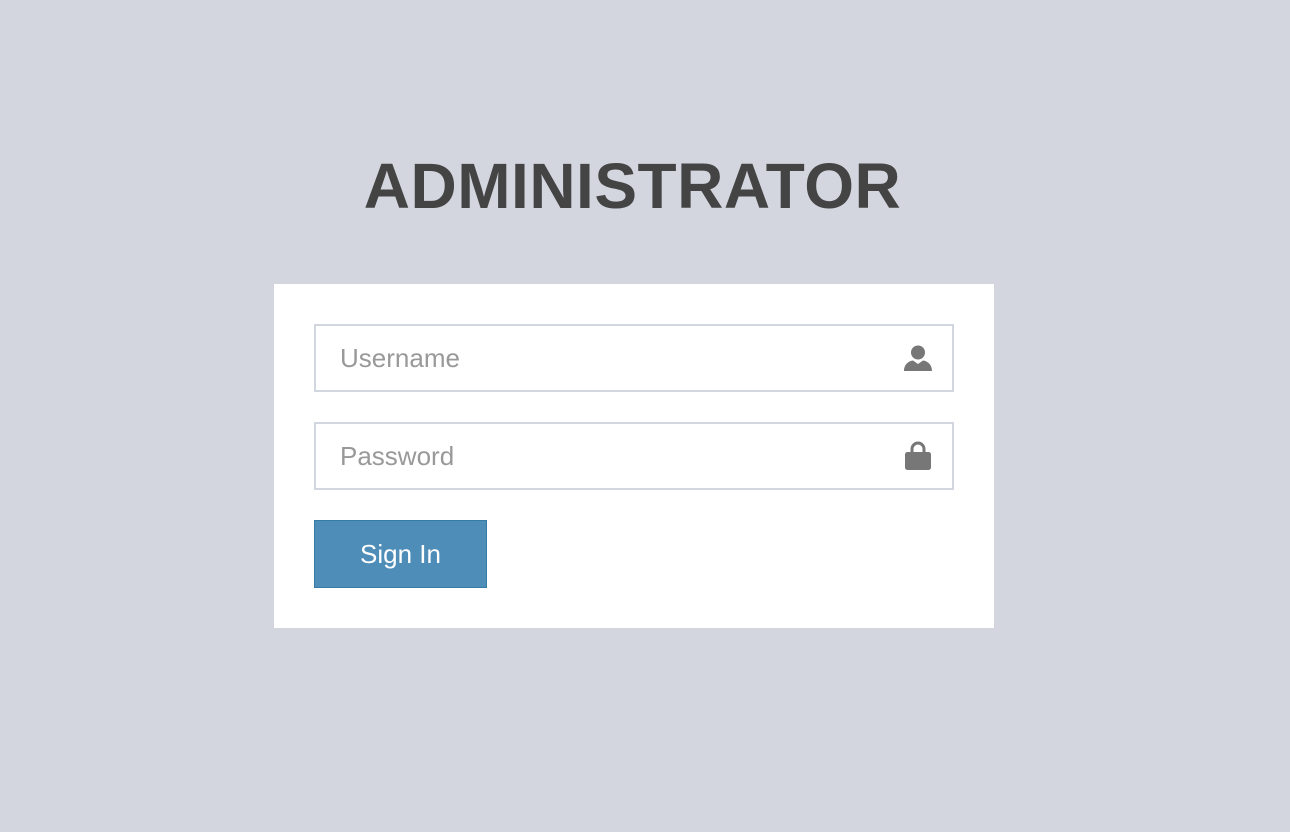 The height and width of the screenshot is (832, 1290). I want to click on sign-in-button: Sign In, so click(400, 554).